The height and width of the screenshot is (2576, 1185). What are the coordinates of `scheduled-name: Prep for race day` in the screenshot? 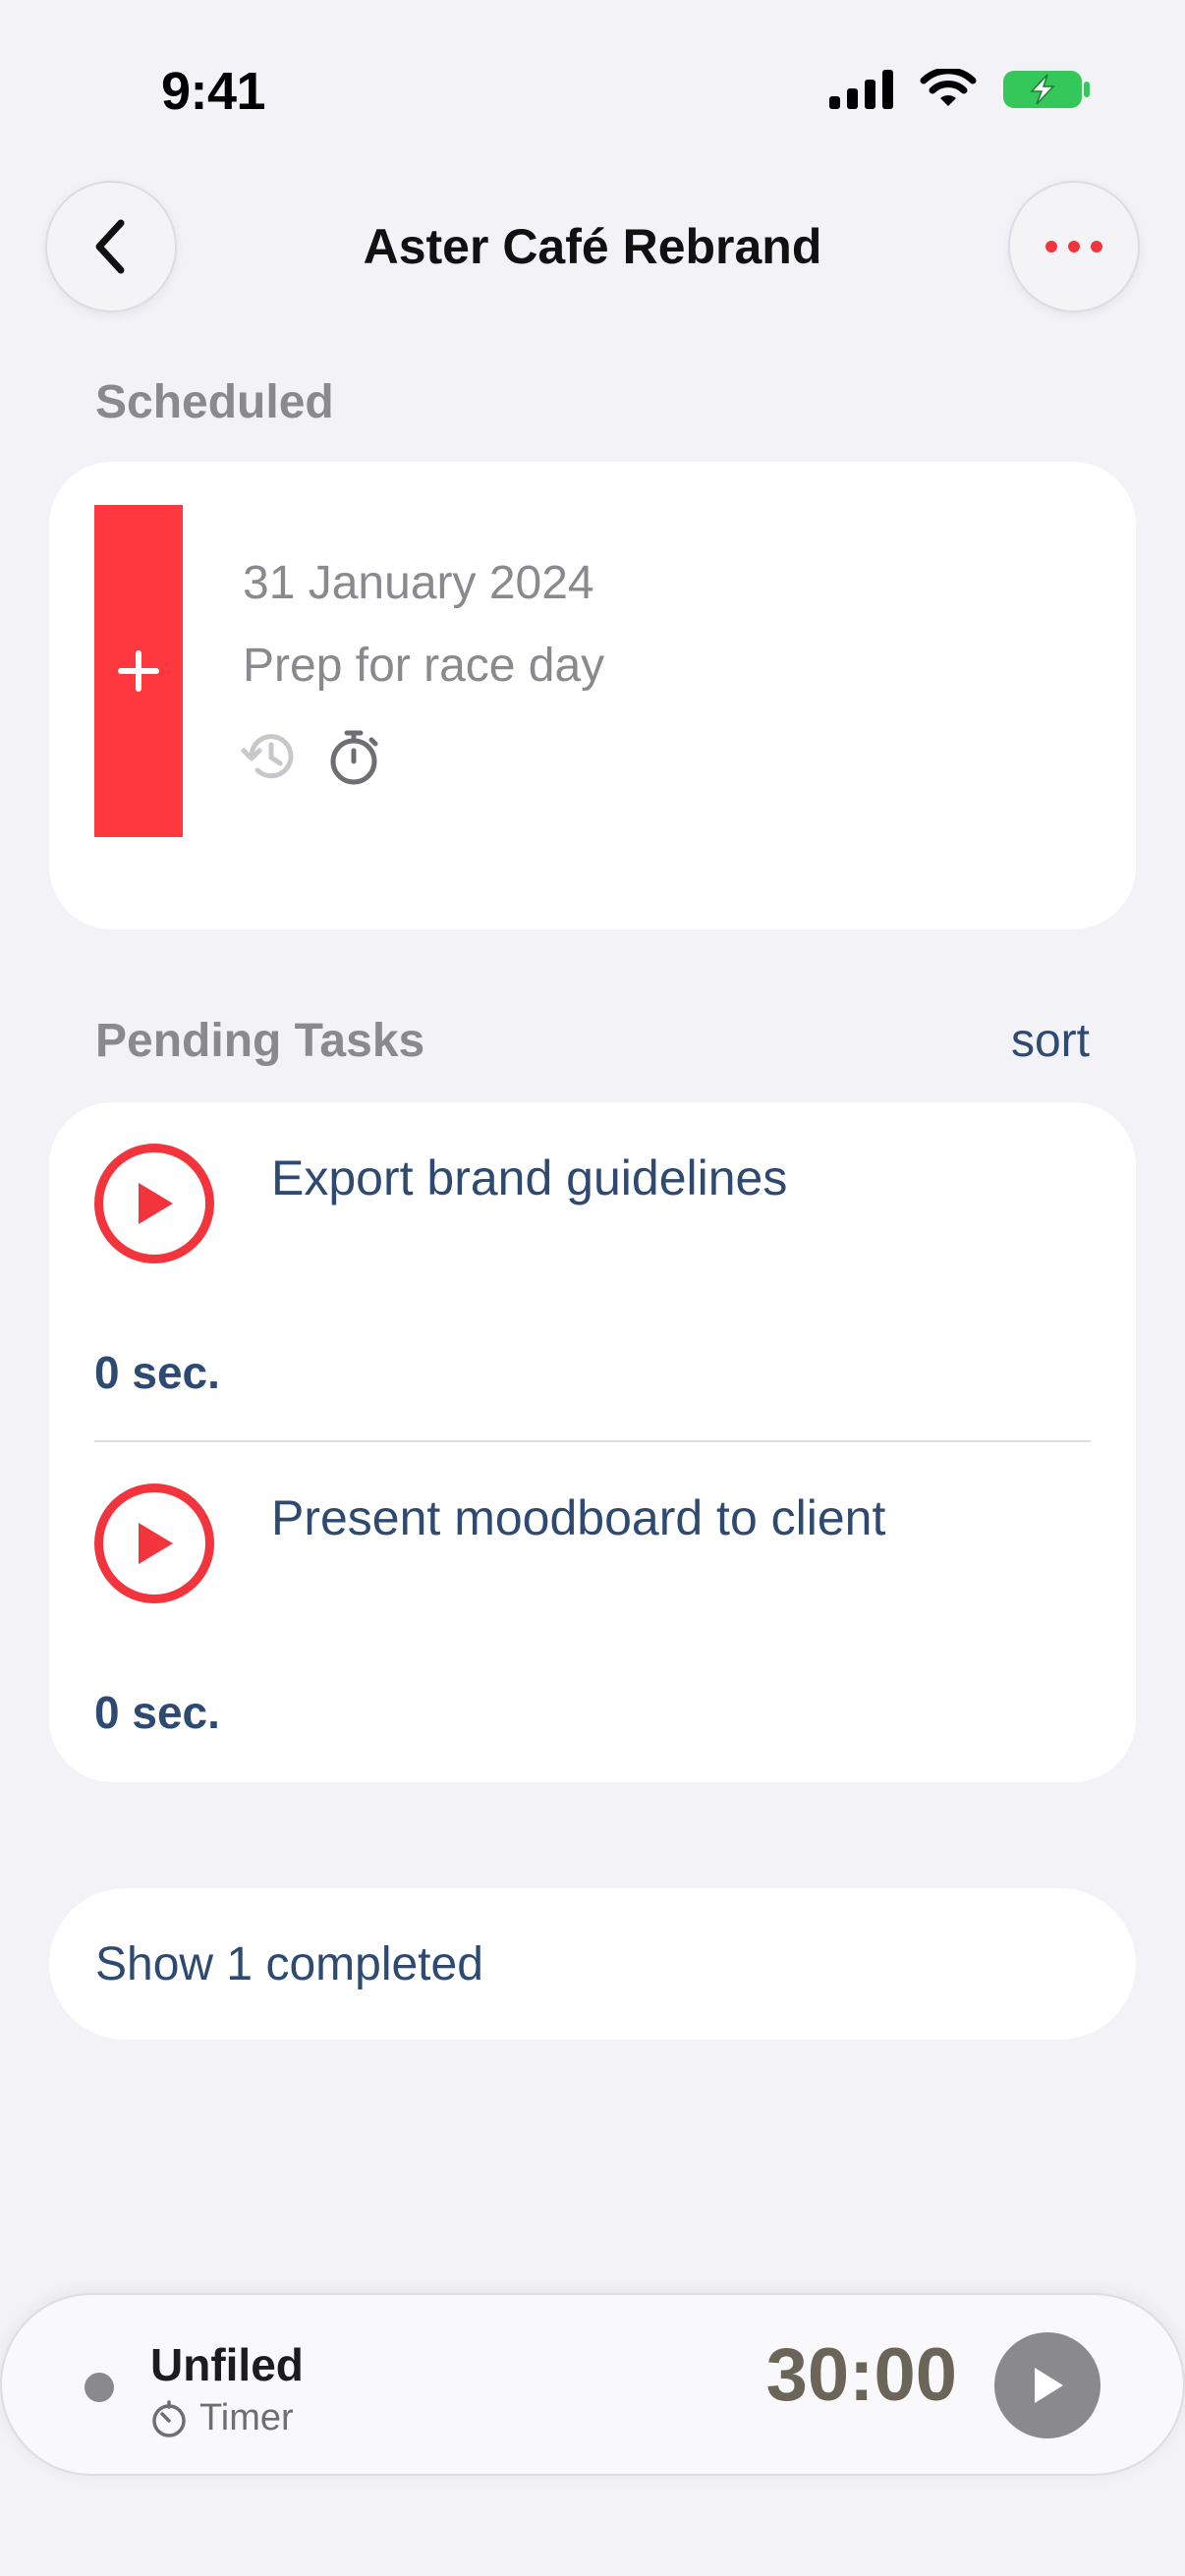 It's located at (424, 666).